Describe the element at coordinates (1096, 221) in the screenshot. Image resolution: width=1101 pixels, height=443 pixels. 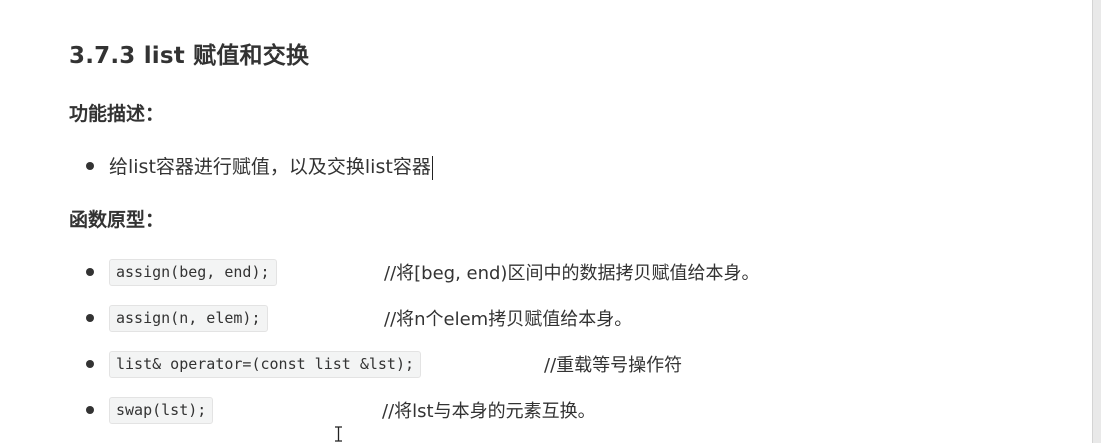
I see `scrollbar-track` at that location.